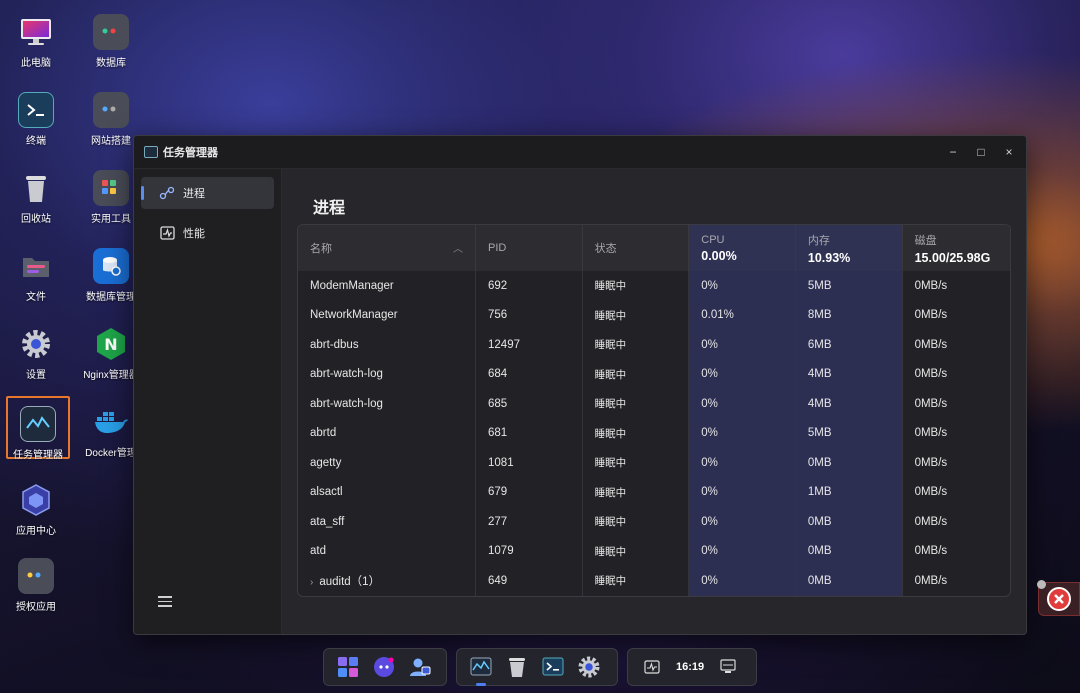 This screenshot has height=693, width=1080. Describe the element at coordinates (849, 248) in the screenshot. I see `column-header-memory: 内存 10.93%` at that location.